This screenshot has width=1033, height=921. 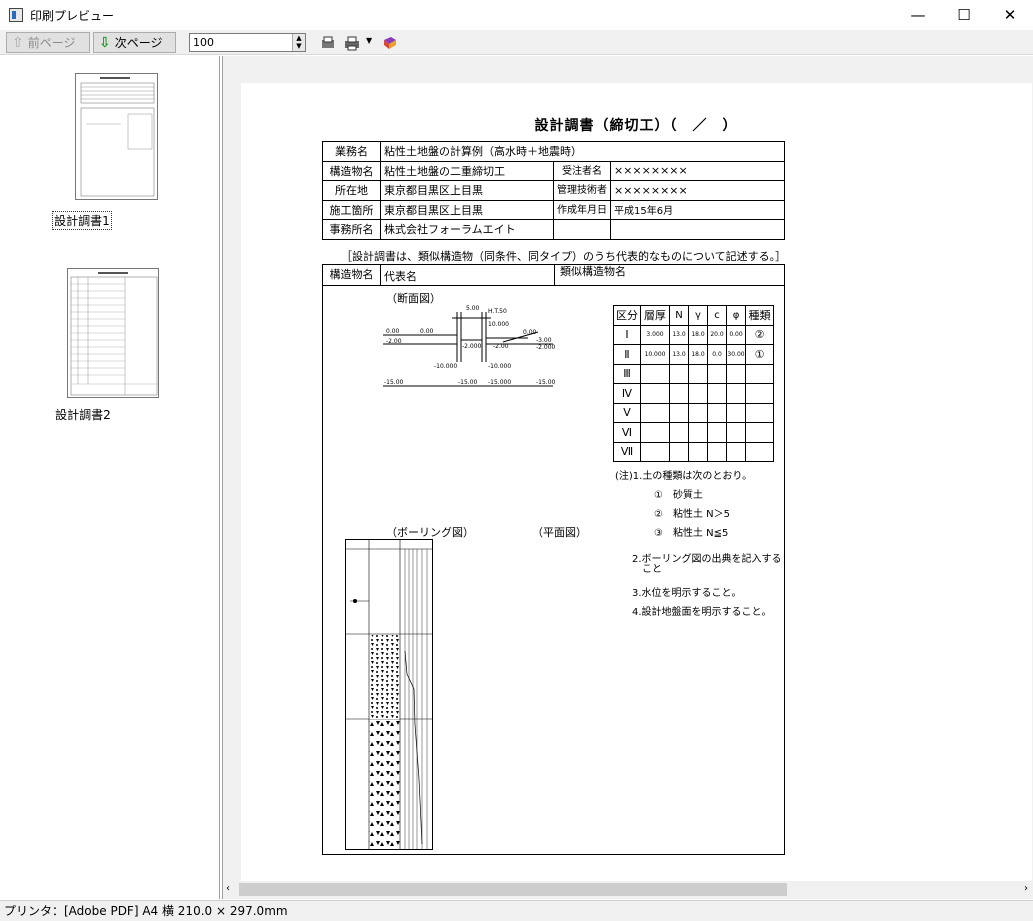 What do you see at coordinates (759, 315) in the screenshot?
I see `soil-header: 種類` at bounding box center [759, 315].